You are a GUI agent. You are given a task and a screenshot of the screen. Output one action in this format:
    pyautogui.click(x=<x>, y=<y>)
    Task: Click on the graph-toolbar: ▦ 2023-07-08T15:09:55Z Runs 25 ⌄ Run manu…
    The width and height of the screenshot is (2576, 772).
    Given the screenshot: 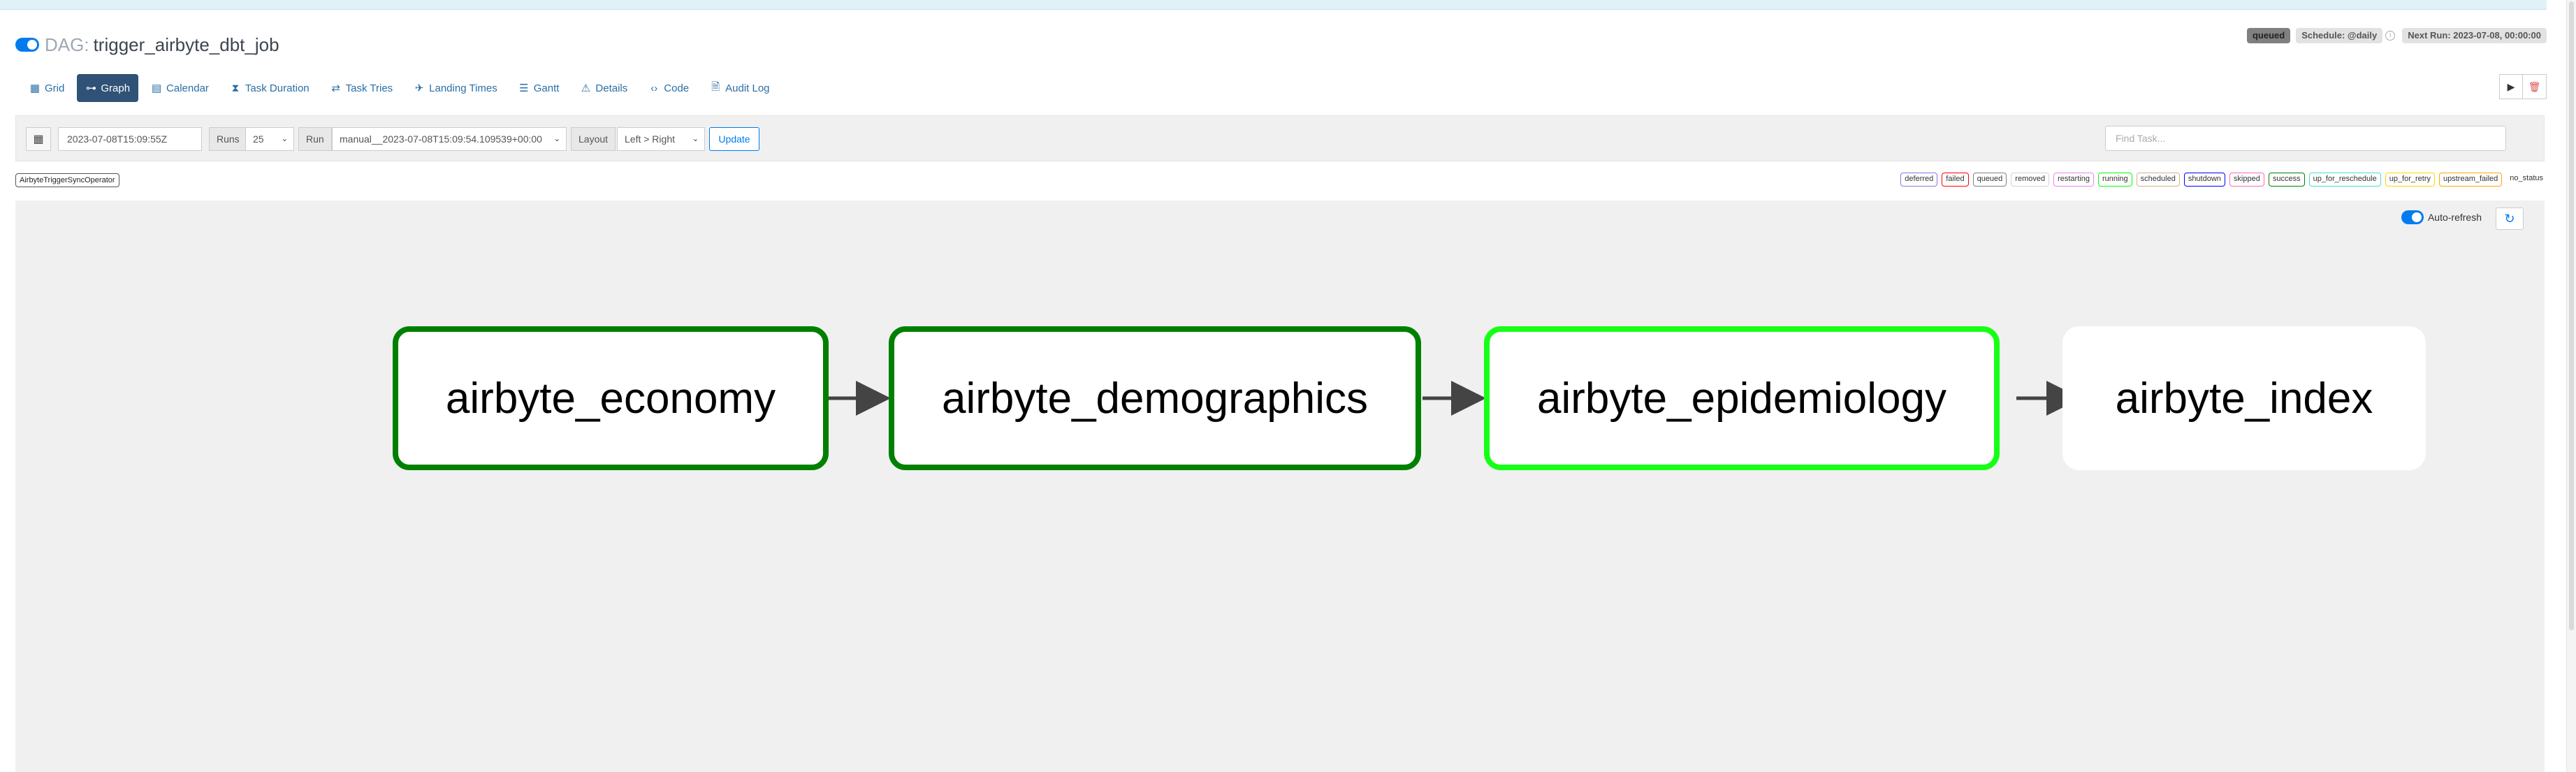 What is the action you would take?
    pyautogui.click(x=1280, y=138)
    